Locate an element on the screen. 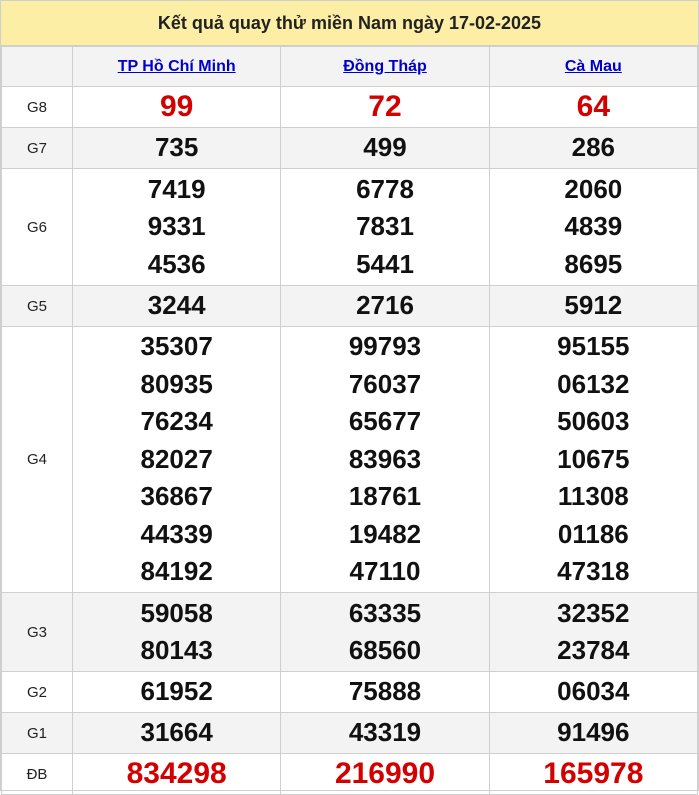  prize-label: ĐB is located at coordinates (37, 774).